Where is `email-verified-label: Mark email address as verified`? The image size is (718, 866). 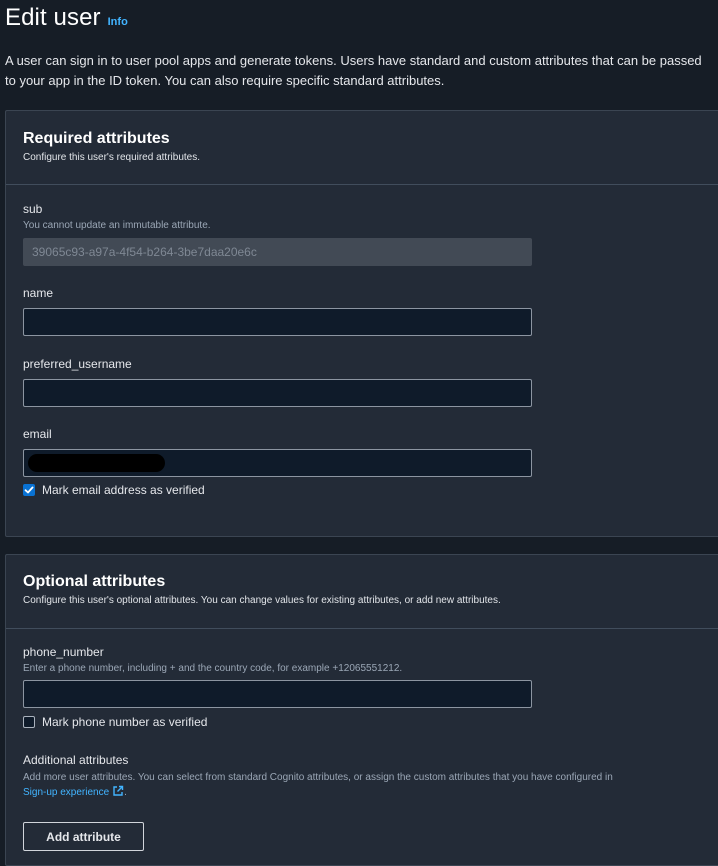
email-verified-label: Mark email address as verified is located at coordinates (123, 490).